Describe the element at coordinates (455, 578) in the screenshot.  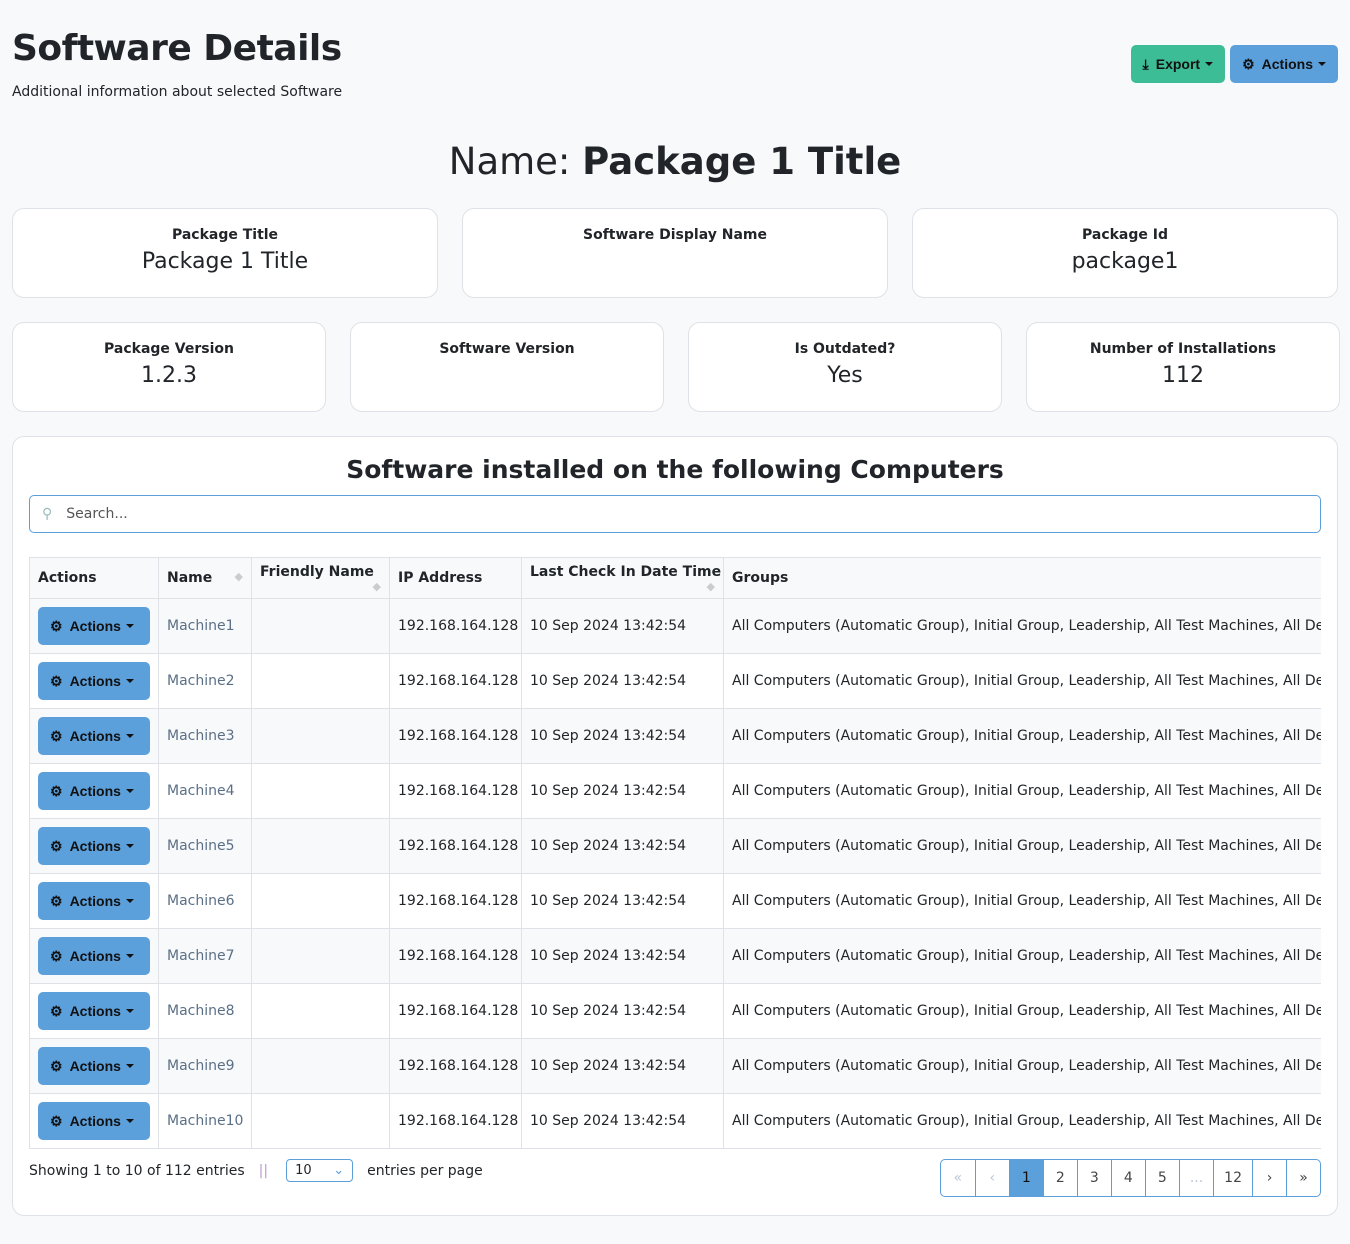
I see `column-header: IP Address` at that location.